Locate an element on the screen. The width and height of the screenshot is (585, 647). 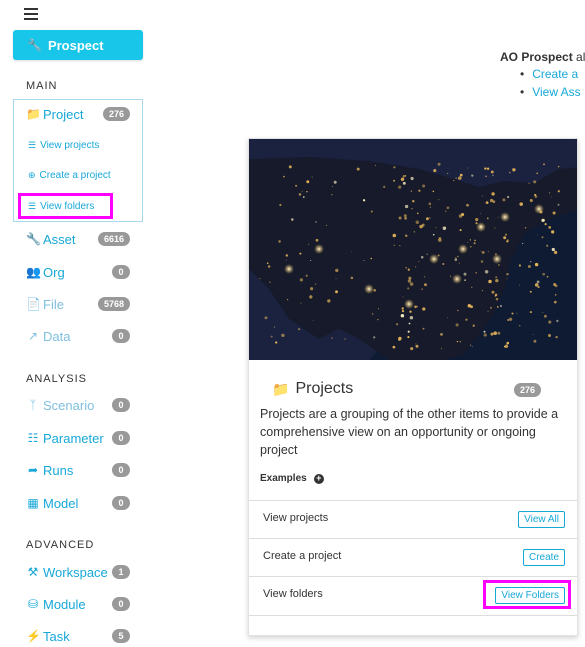
intro-text: AO Prospect al is located at coordinates (542, 57).